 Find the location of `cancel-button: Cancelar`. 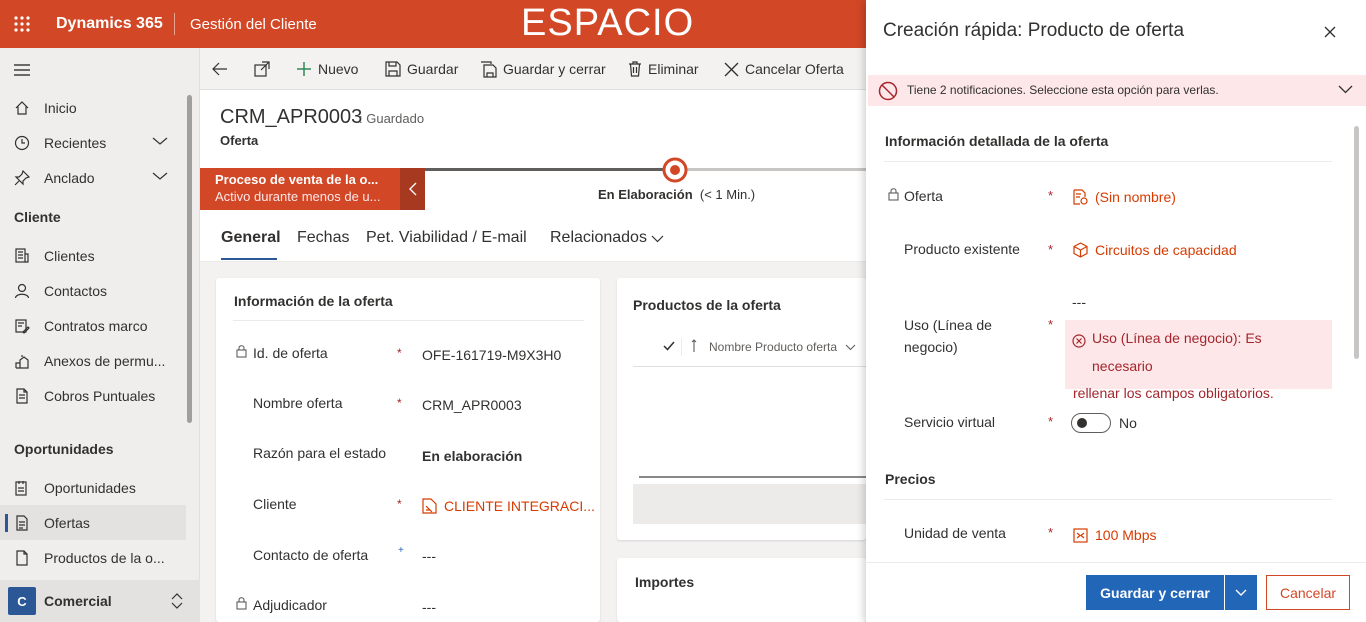

cancel-button: Cancelar is located at coordinates (1308, 592).